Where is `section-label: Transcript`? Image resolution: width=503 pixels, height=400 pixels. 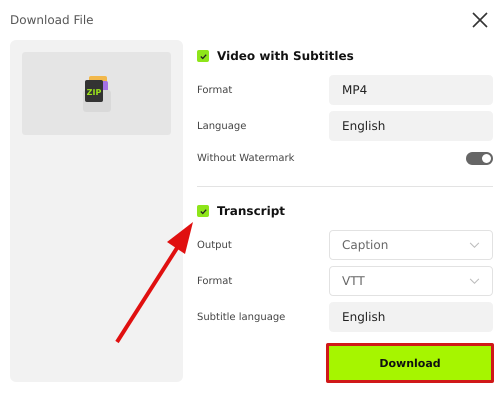 section-label: Transcript is located at coordinates (251, 211).